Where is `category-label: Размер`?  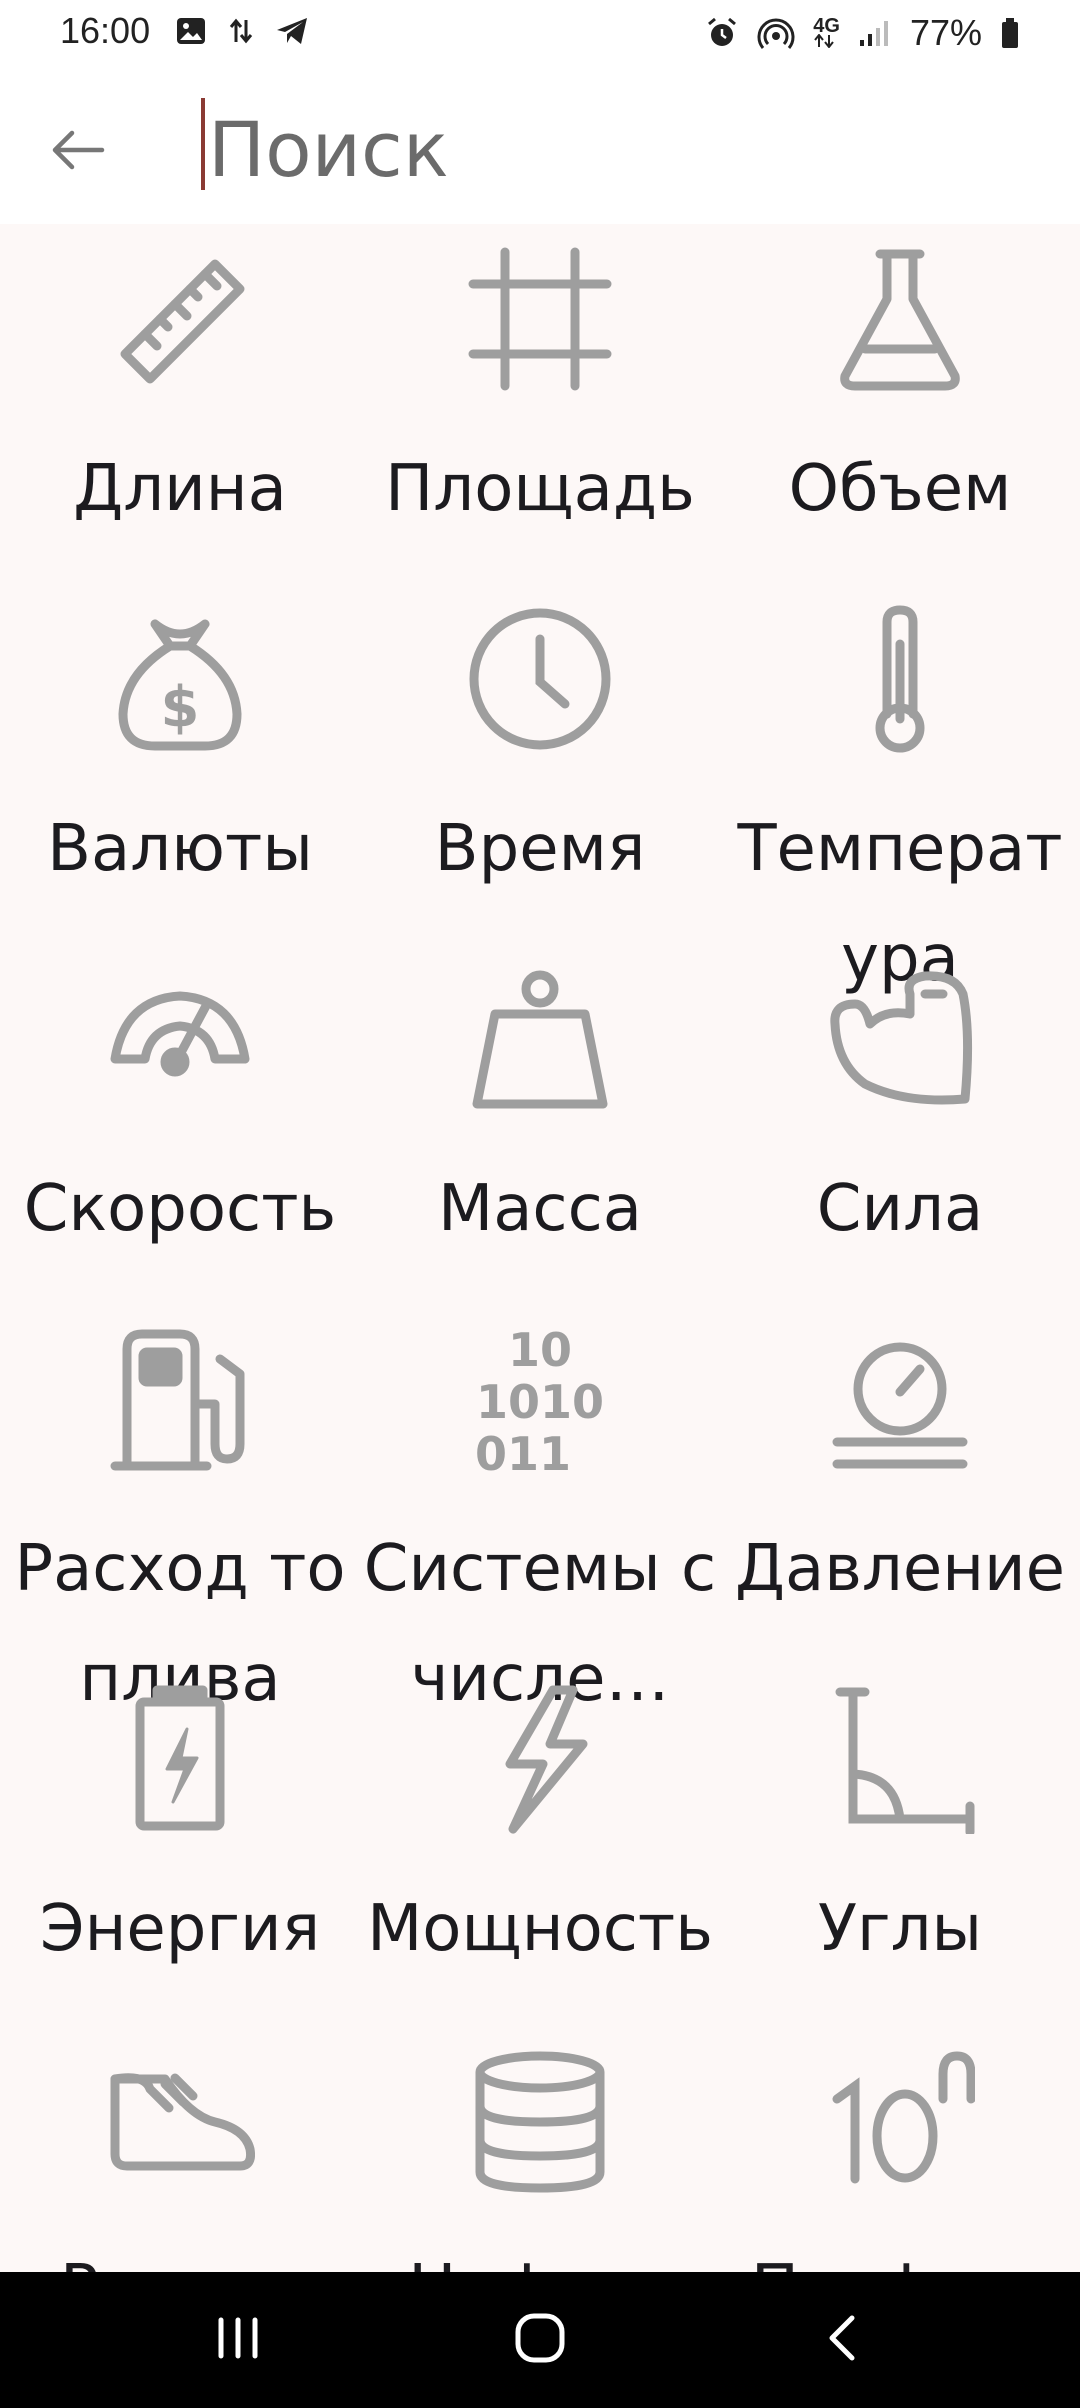 category-label: Размер is located at coordinates (180, 2253).